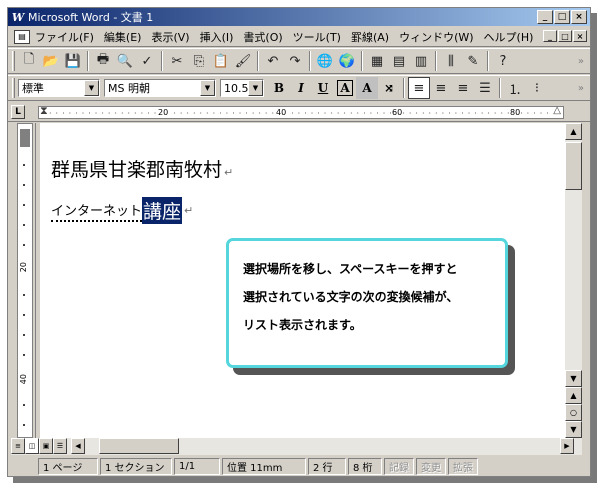 This screenshot has height=488, width=600. Describe the element at coordinates (419, 88) in the screenshot. I see `align-justify-icon: ≡` at that location.